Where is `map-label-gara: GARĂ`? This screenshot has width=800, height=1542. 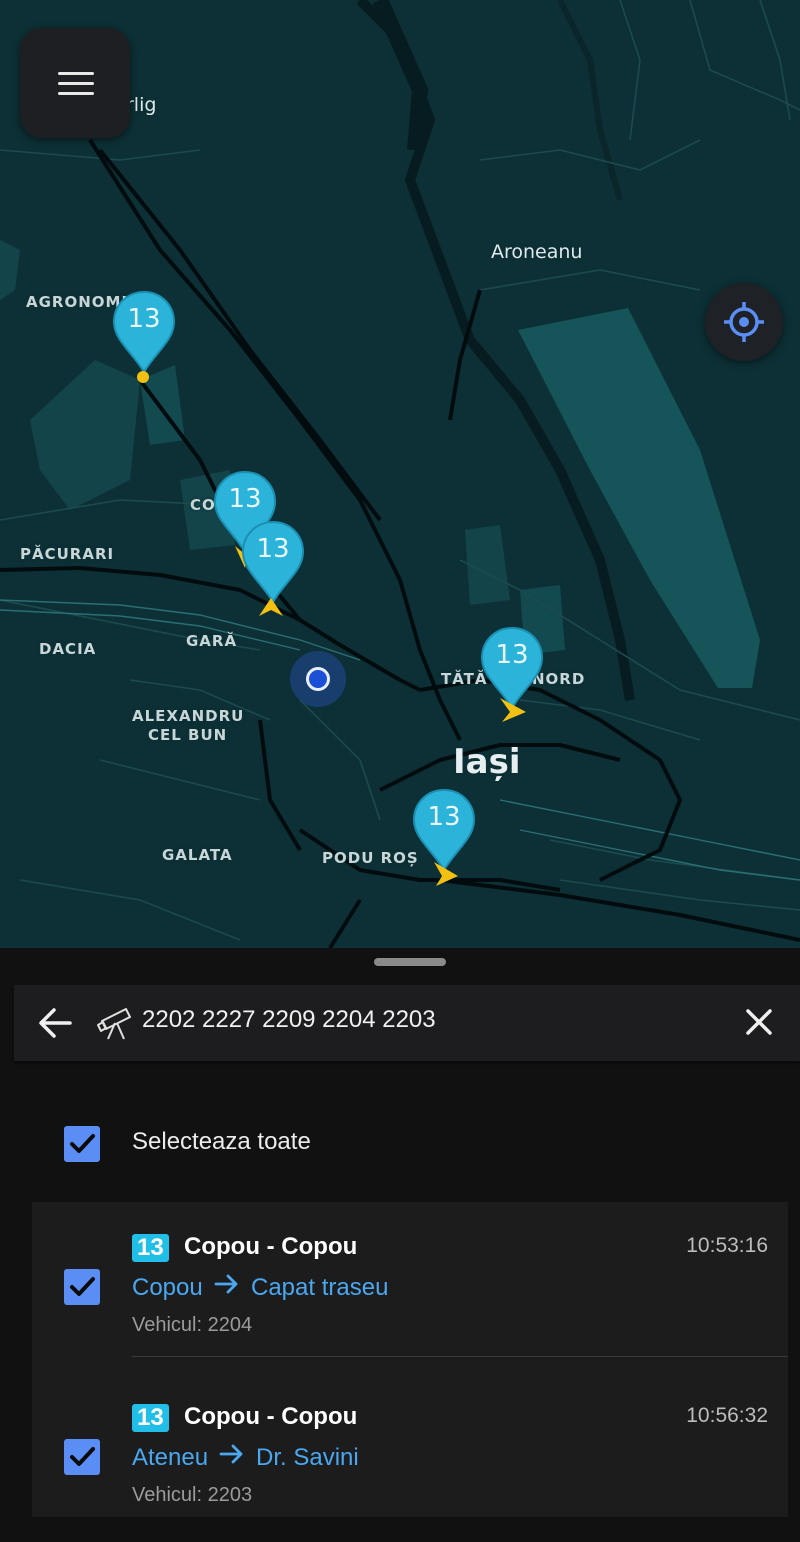 map-label-gara: GARĂ is located at coordinates (212, 641).